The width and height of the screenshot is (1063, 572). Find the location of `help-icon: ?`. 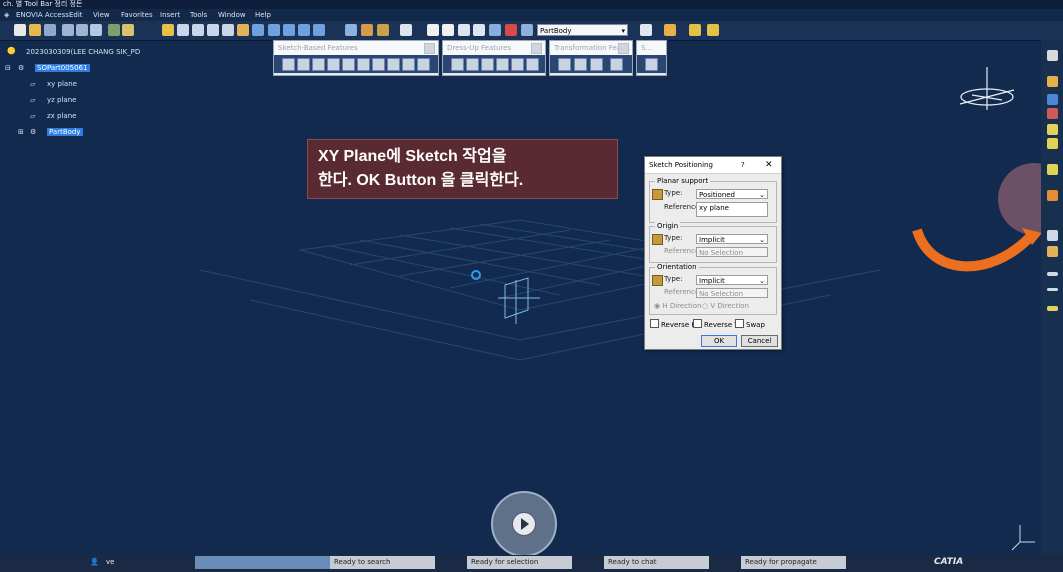

help-icon: ? is located at coordinates (743, 165).